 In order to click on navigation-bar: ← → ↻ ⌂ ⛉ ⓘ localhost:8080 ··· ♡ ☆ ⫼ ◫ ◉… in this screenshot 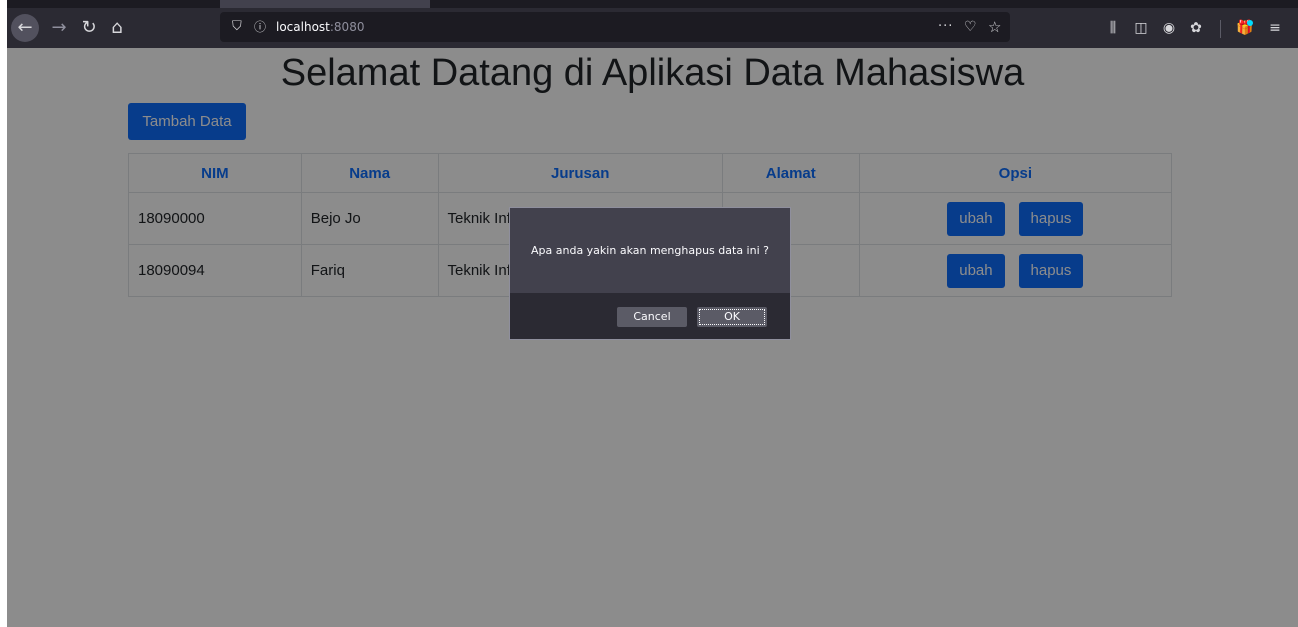, I will do `click(652, 28)`.